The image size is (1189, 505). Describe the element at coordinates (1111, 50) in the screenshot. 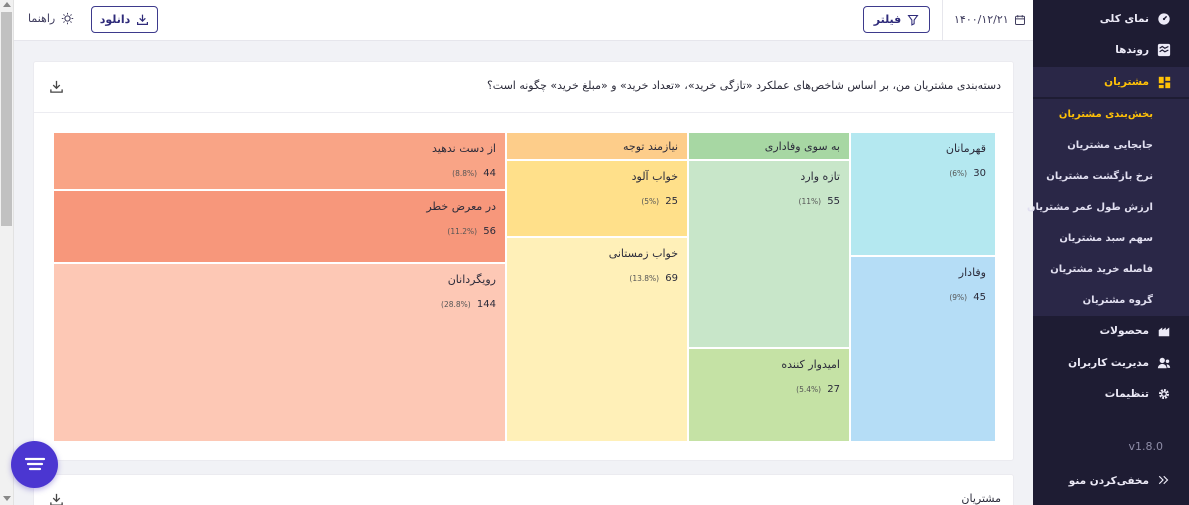

I see `sidebar-item-trends: روندها` at that location.